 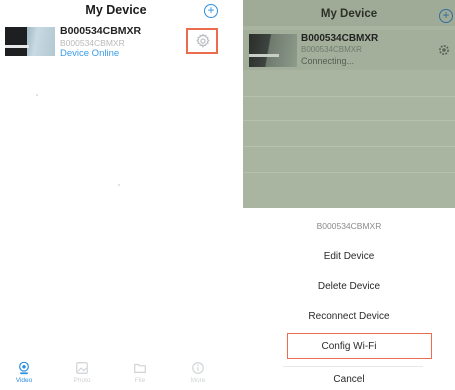 I want to click on tab-more: More, so click(x=198, y=371).